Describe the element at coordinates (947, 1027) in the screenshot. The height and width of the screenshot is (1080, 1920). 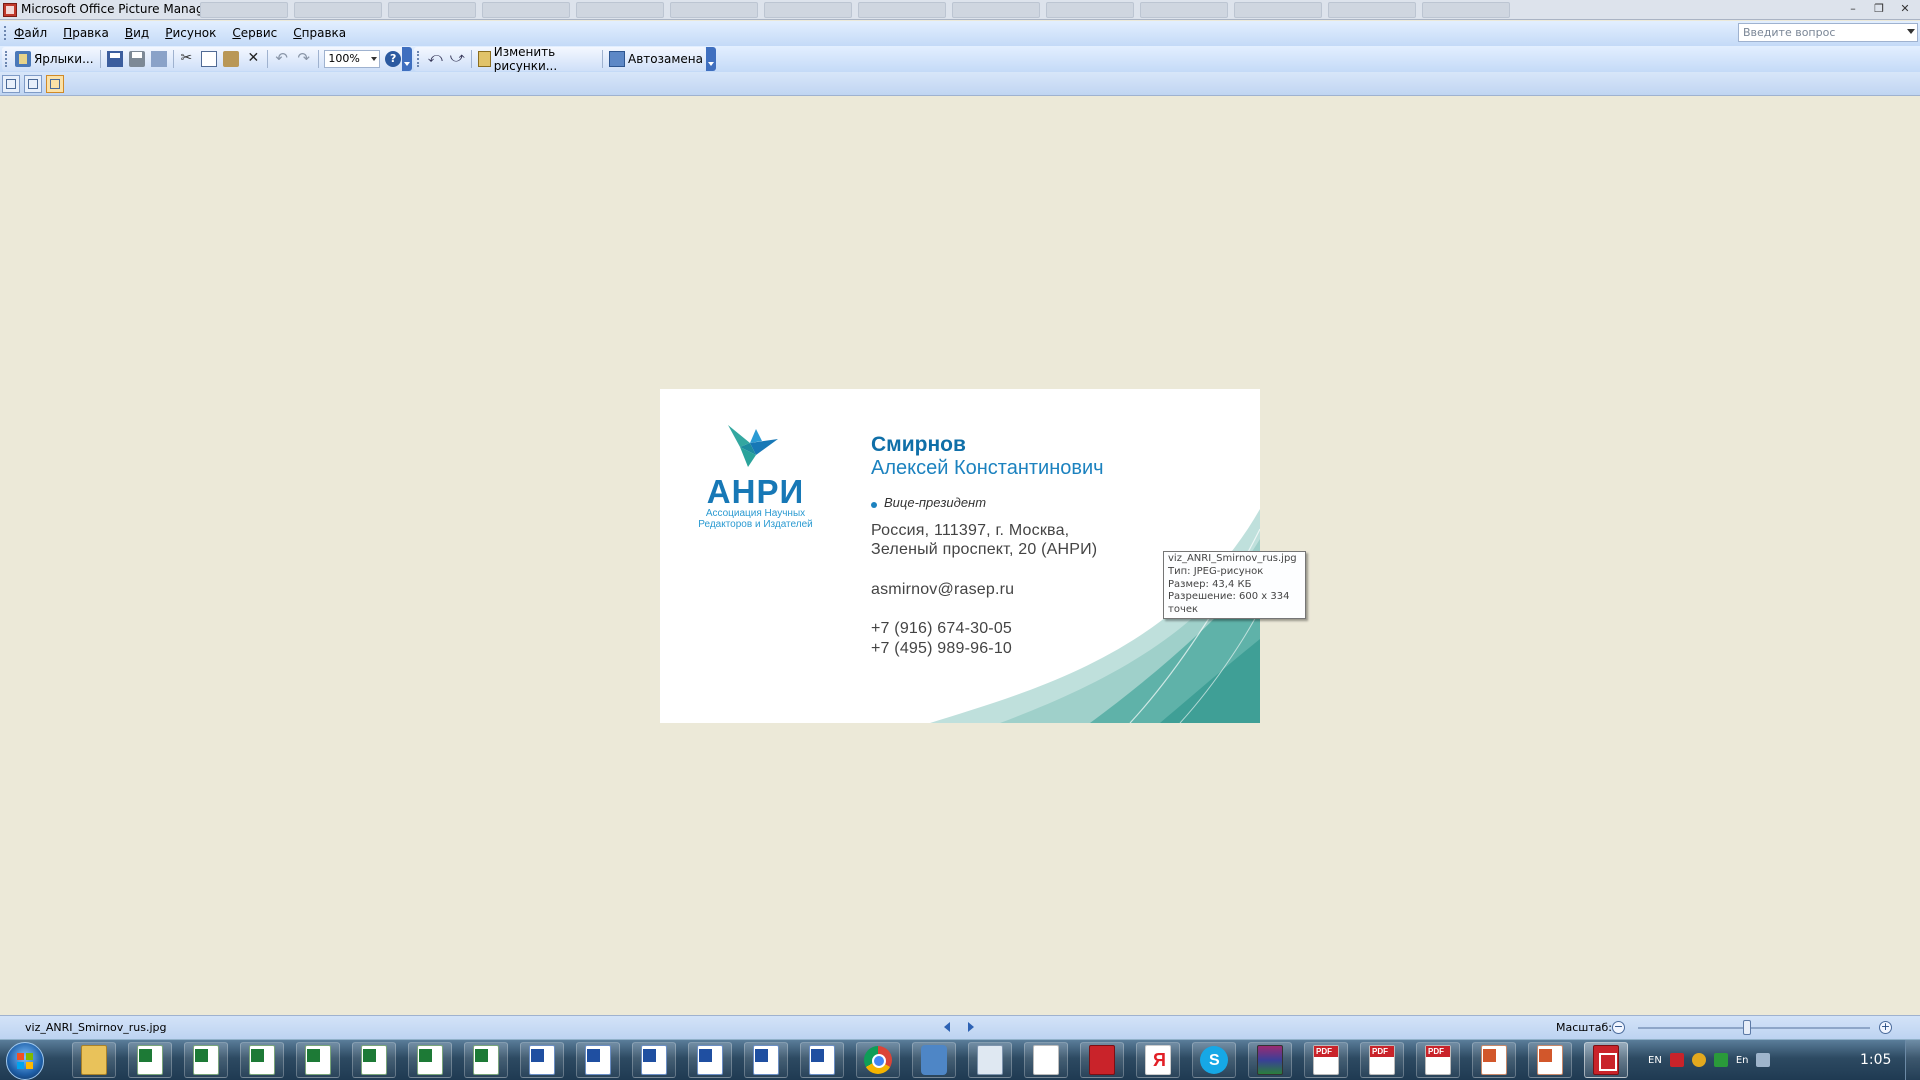
I see `previous-picture-arrow-icon` at that location.